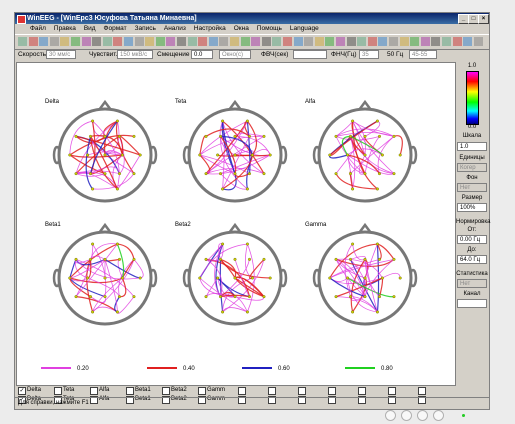  I want to click on to-input: 64.0 Гц, so click(472, 259).